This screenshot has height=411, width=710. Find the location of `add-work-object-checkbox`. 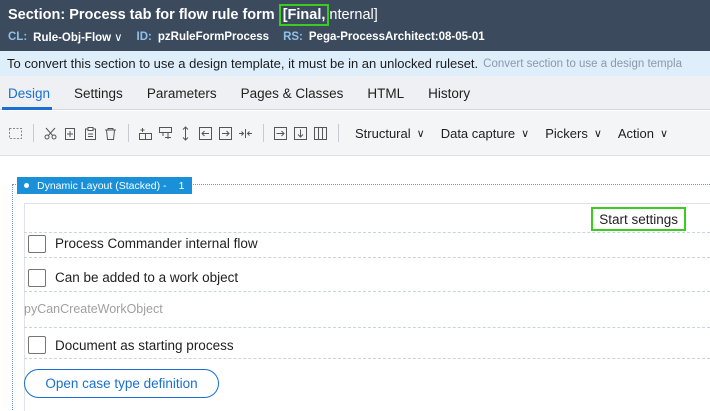

add-work-object-checkbox is located at coordinates (37, 277).